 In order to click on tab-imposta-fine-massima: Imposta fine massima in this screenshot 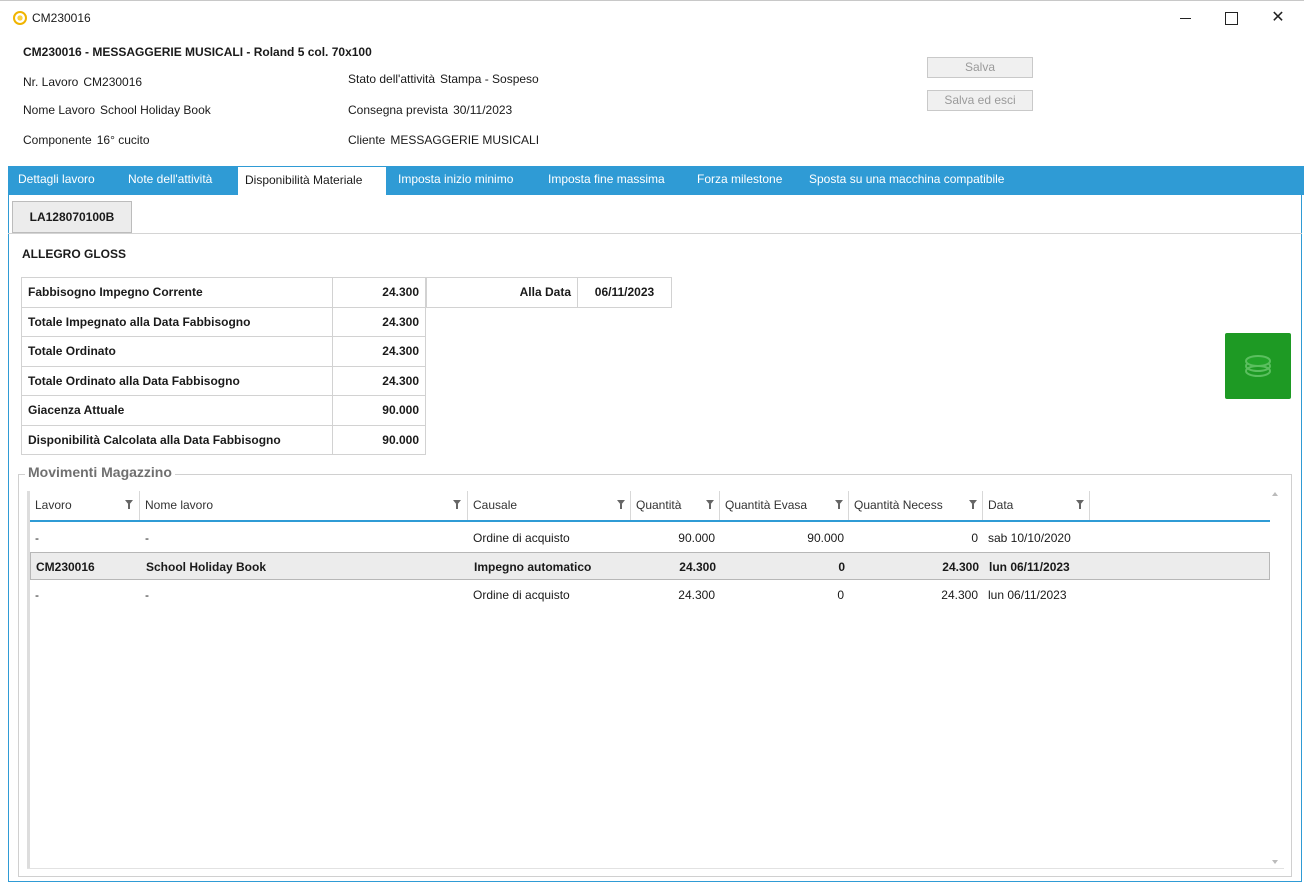, I will do `click(606, 180)`.